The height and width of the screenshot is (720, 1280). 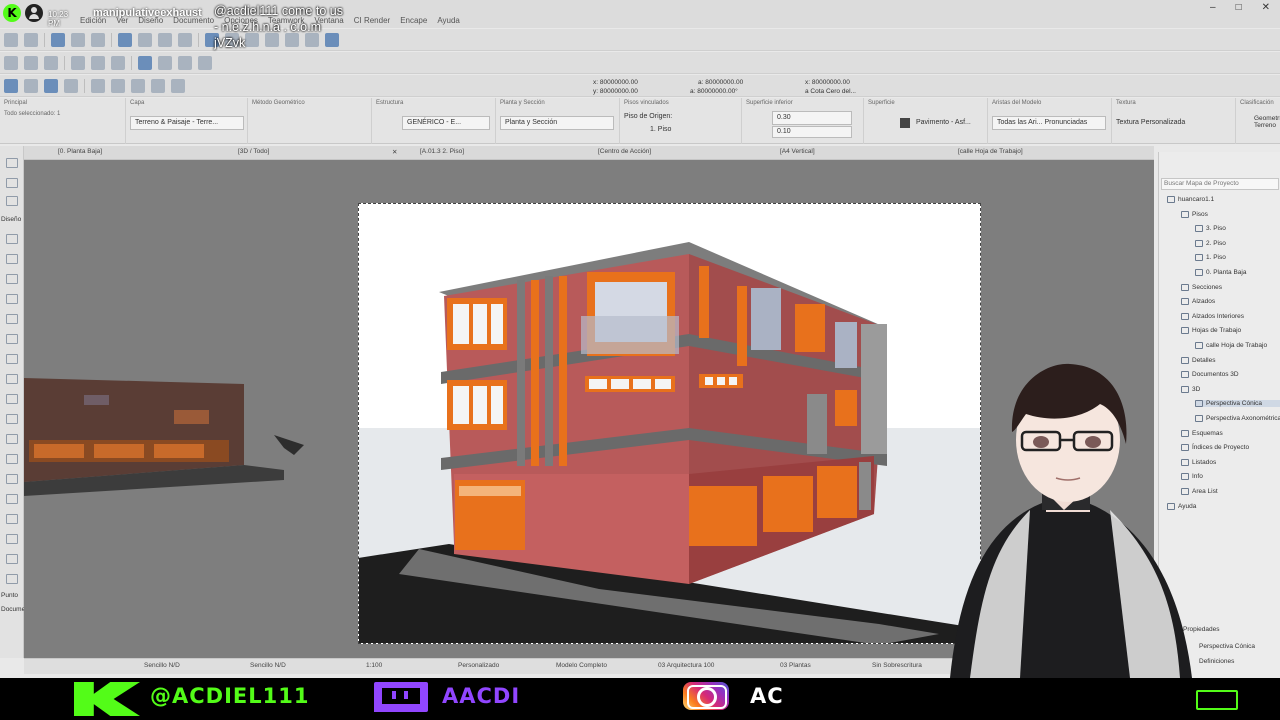 What do you see at coordinates (1220, 272) in the screenshot?
I see `navigator-item: 0. Planta Baja` at bounding box center [1220, 272].